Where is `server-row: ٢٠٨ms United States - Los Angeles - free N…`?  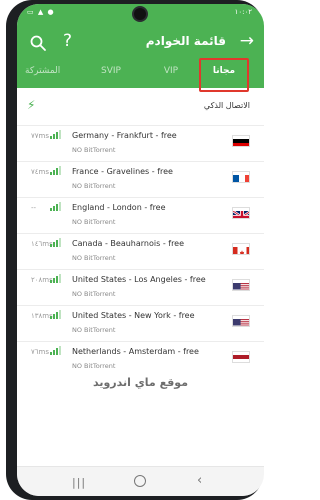
server-row: ٢٠٨ms United States - Los Angeles - free N… is located at coordinates (140, 287).